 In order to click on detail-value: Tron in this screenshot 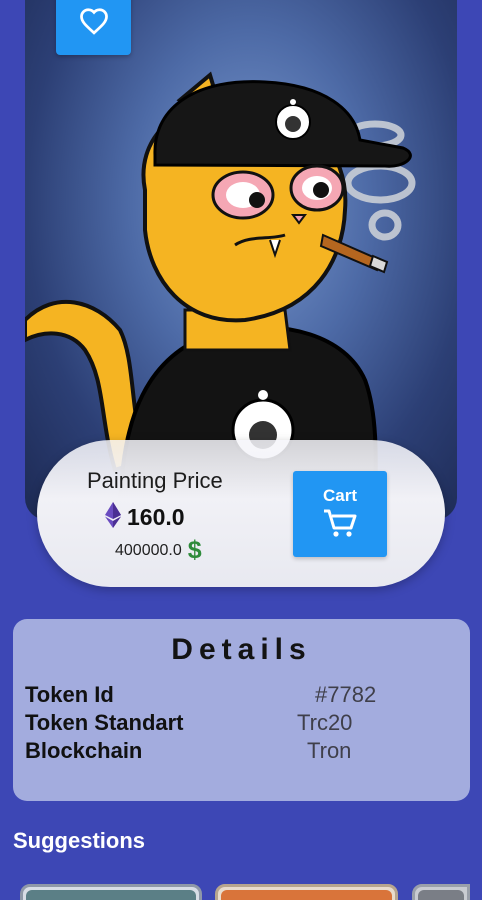, I will do `click(329, 750)`.